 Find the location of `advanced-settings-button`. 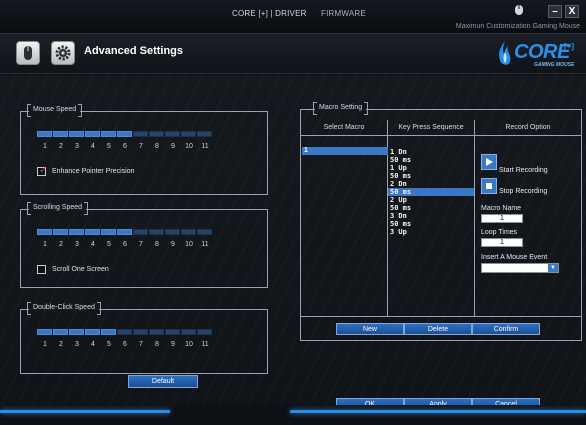

advanced-settings-button is located at coordinates (63, 53).